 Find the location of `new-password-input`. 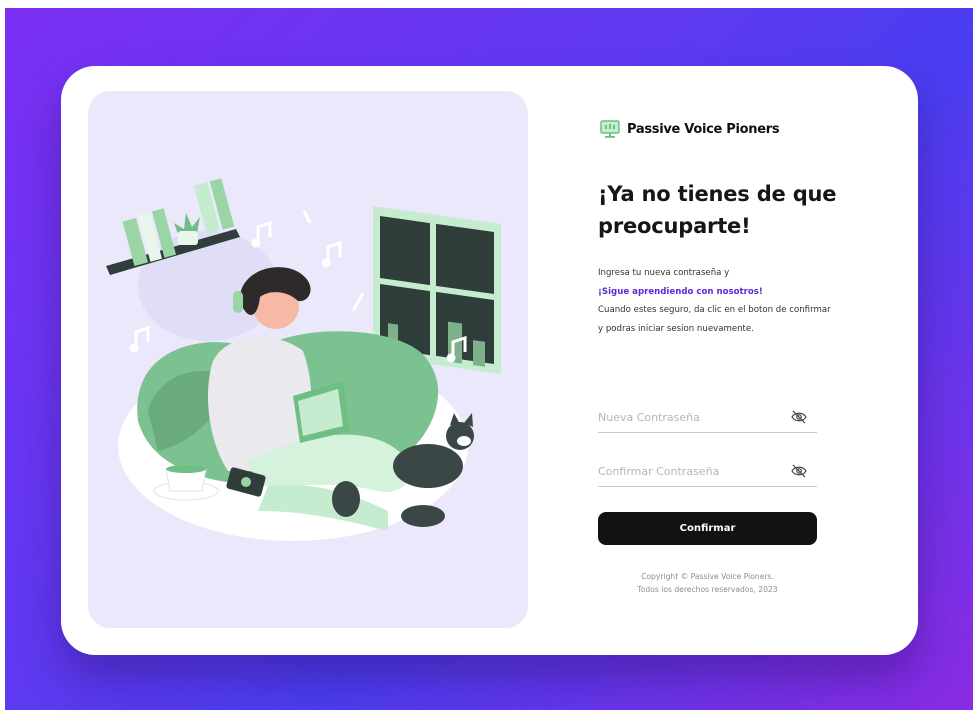

new-password-input is located at coordinates (688, 417).